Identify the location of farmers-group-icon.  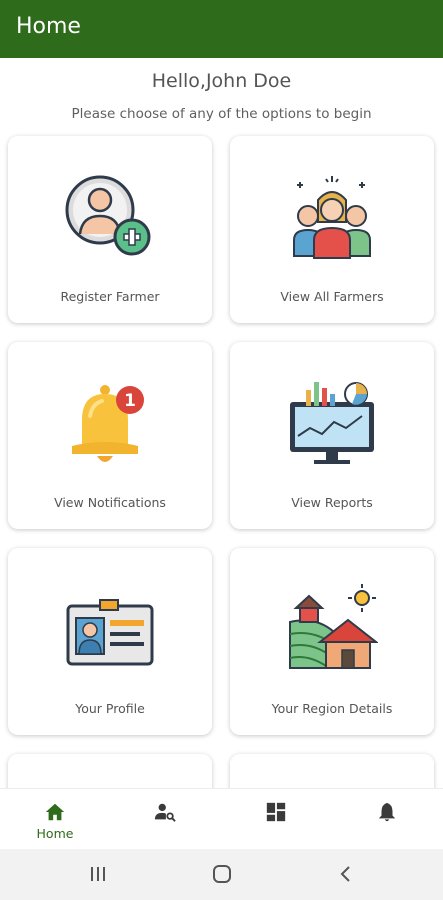
(332, 217).